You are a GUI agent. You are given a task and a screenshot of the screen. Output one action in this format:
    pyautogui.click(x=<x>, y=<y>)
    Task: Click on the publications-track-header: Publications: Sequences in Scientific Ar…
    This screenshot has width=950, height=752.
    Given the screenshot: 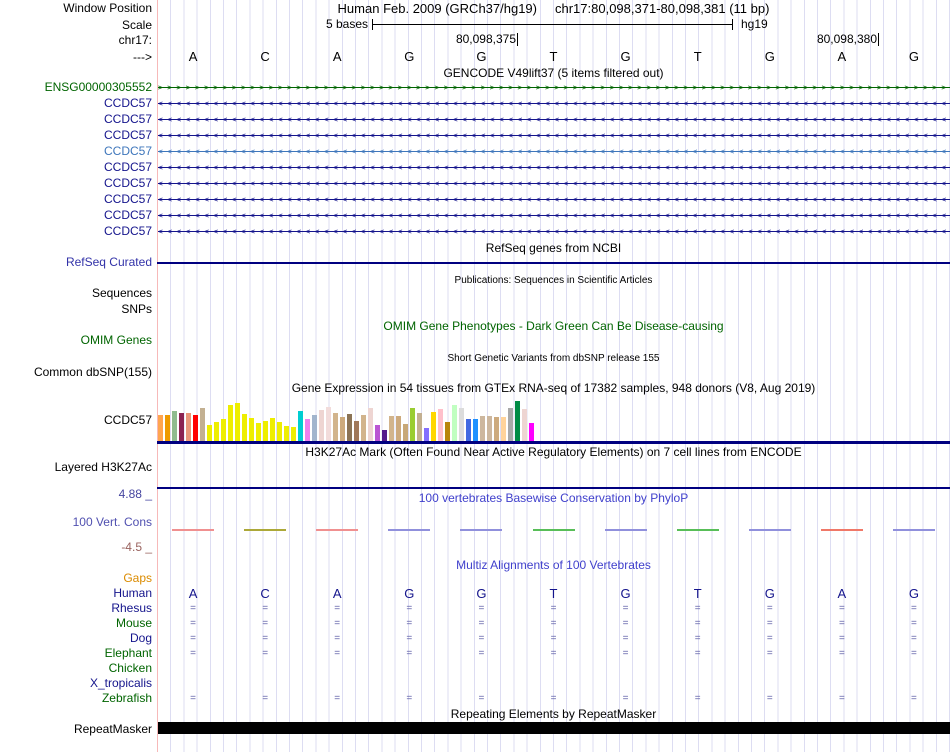 What is the action you would take?
    pyautogui.click(x=553, y=280)
    